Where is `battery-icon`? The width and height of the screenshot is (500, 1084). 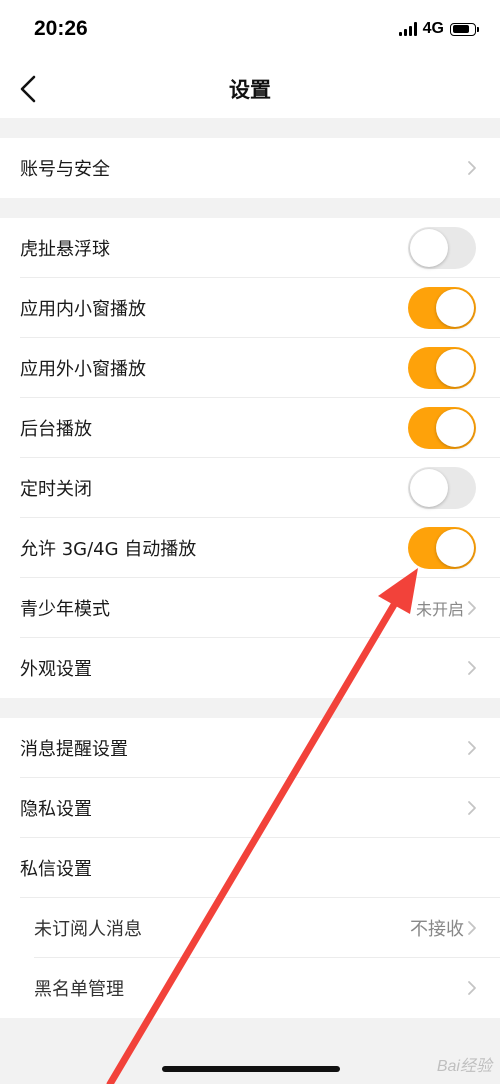 battery-icon is located at coordinates (464, 29).